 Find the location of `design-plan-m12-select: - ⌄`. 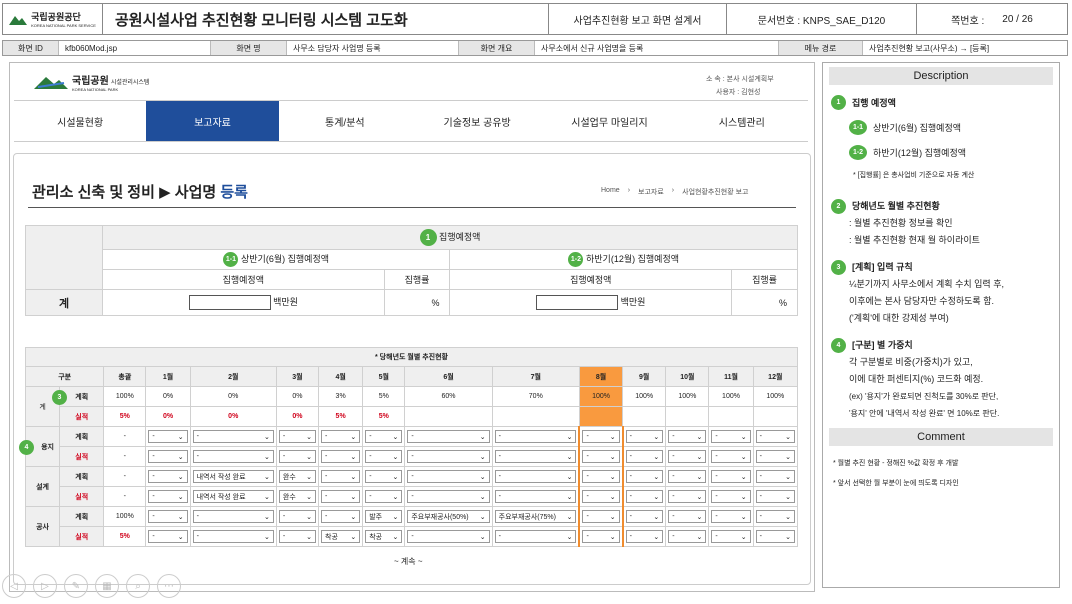

design-plan-m12-select: - ⌄ is located at coordinates (775, 476).